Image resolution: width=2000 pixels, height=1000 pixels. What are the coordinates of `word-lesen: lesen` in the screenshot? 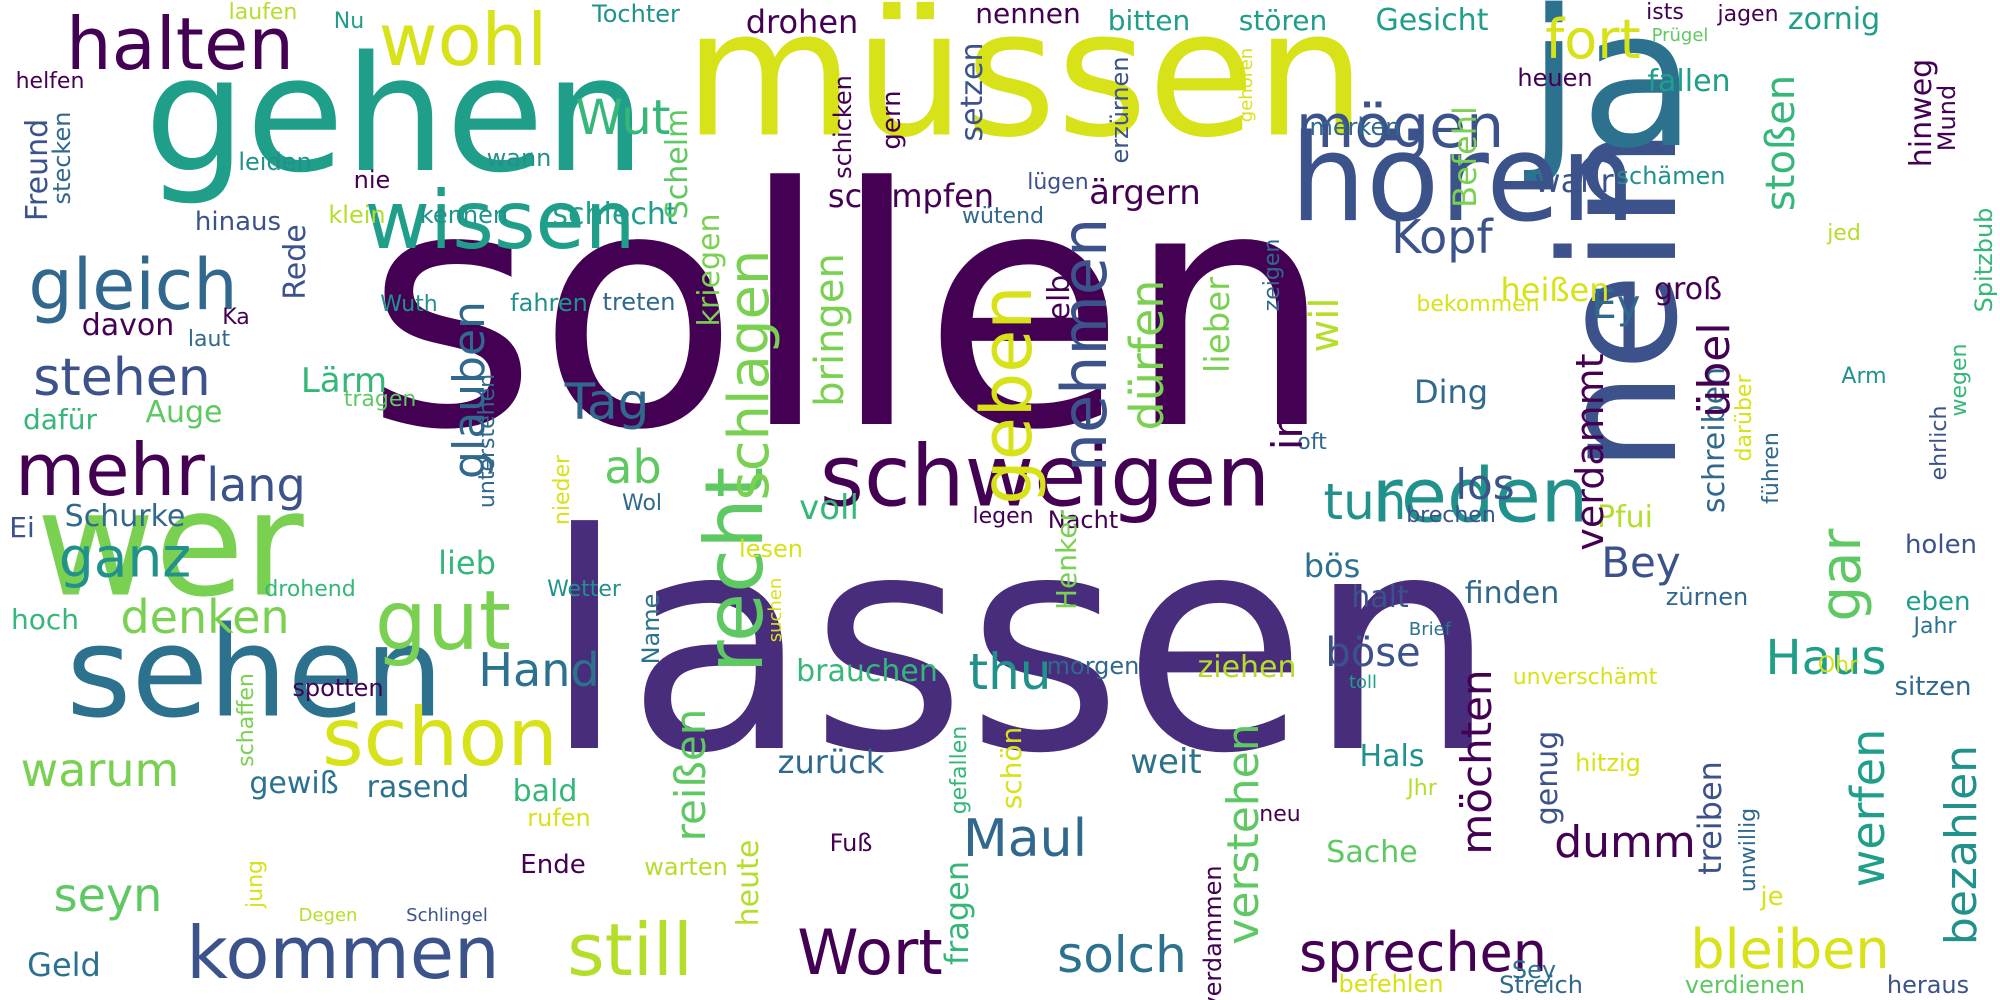 It's located at (771, 549).